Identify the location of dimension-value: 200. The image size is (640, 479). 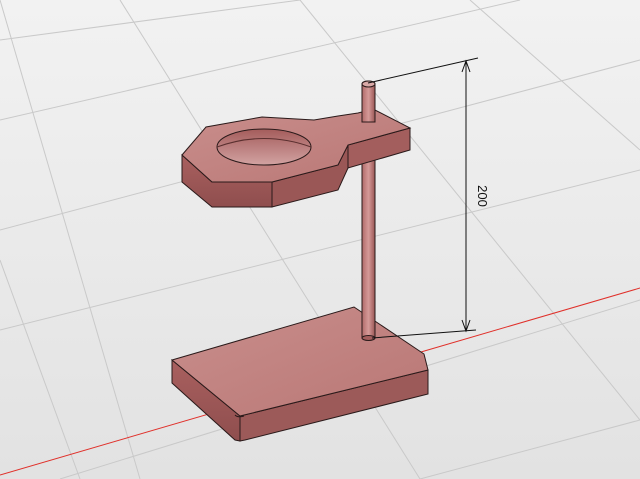
(482, 196).